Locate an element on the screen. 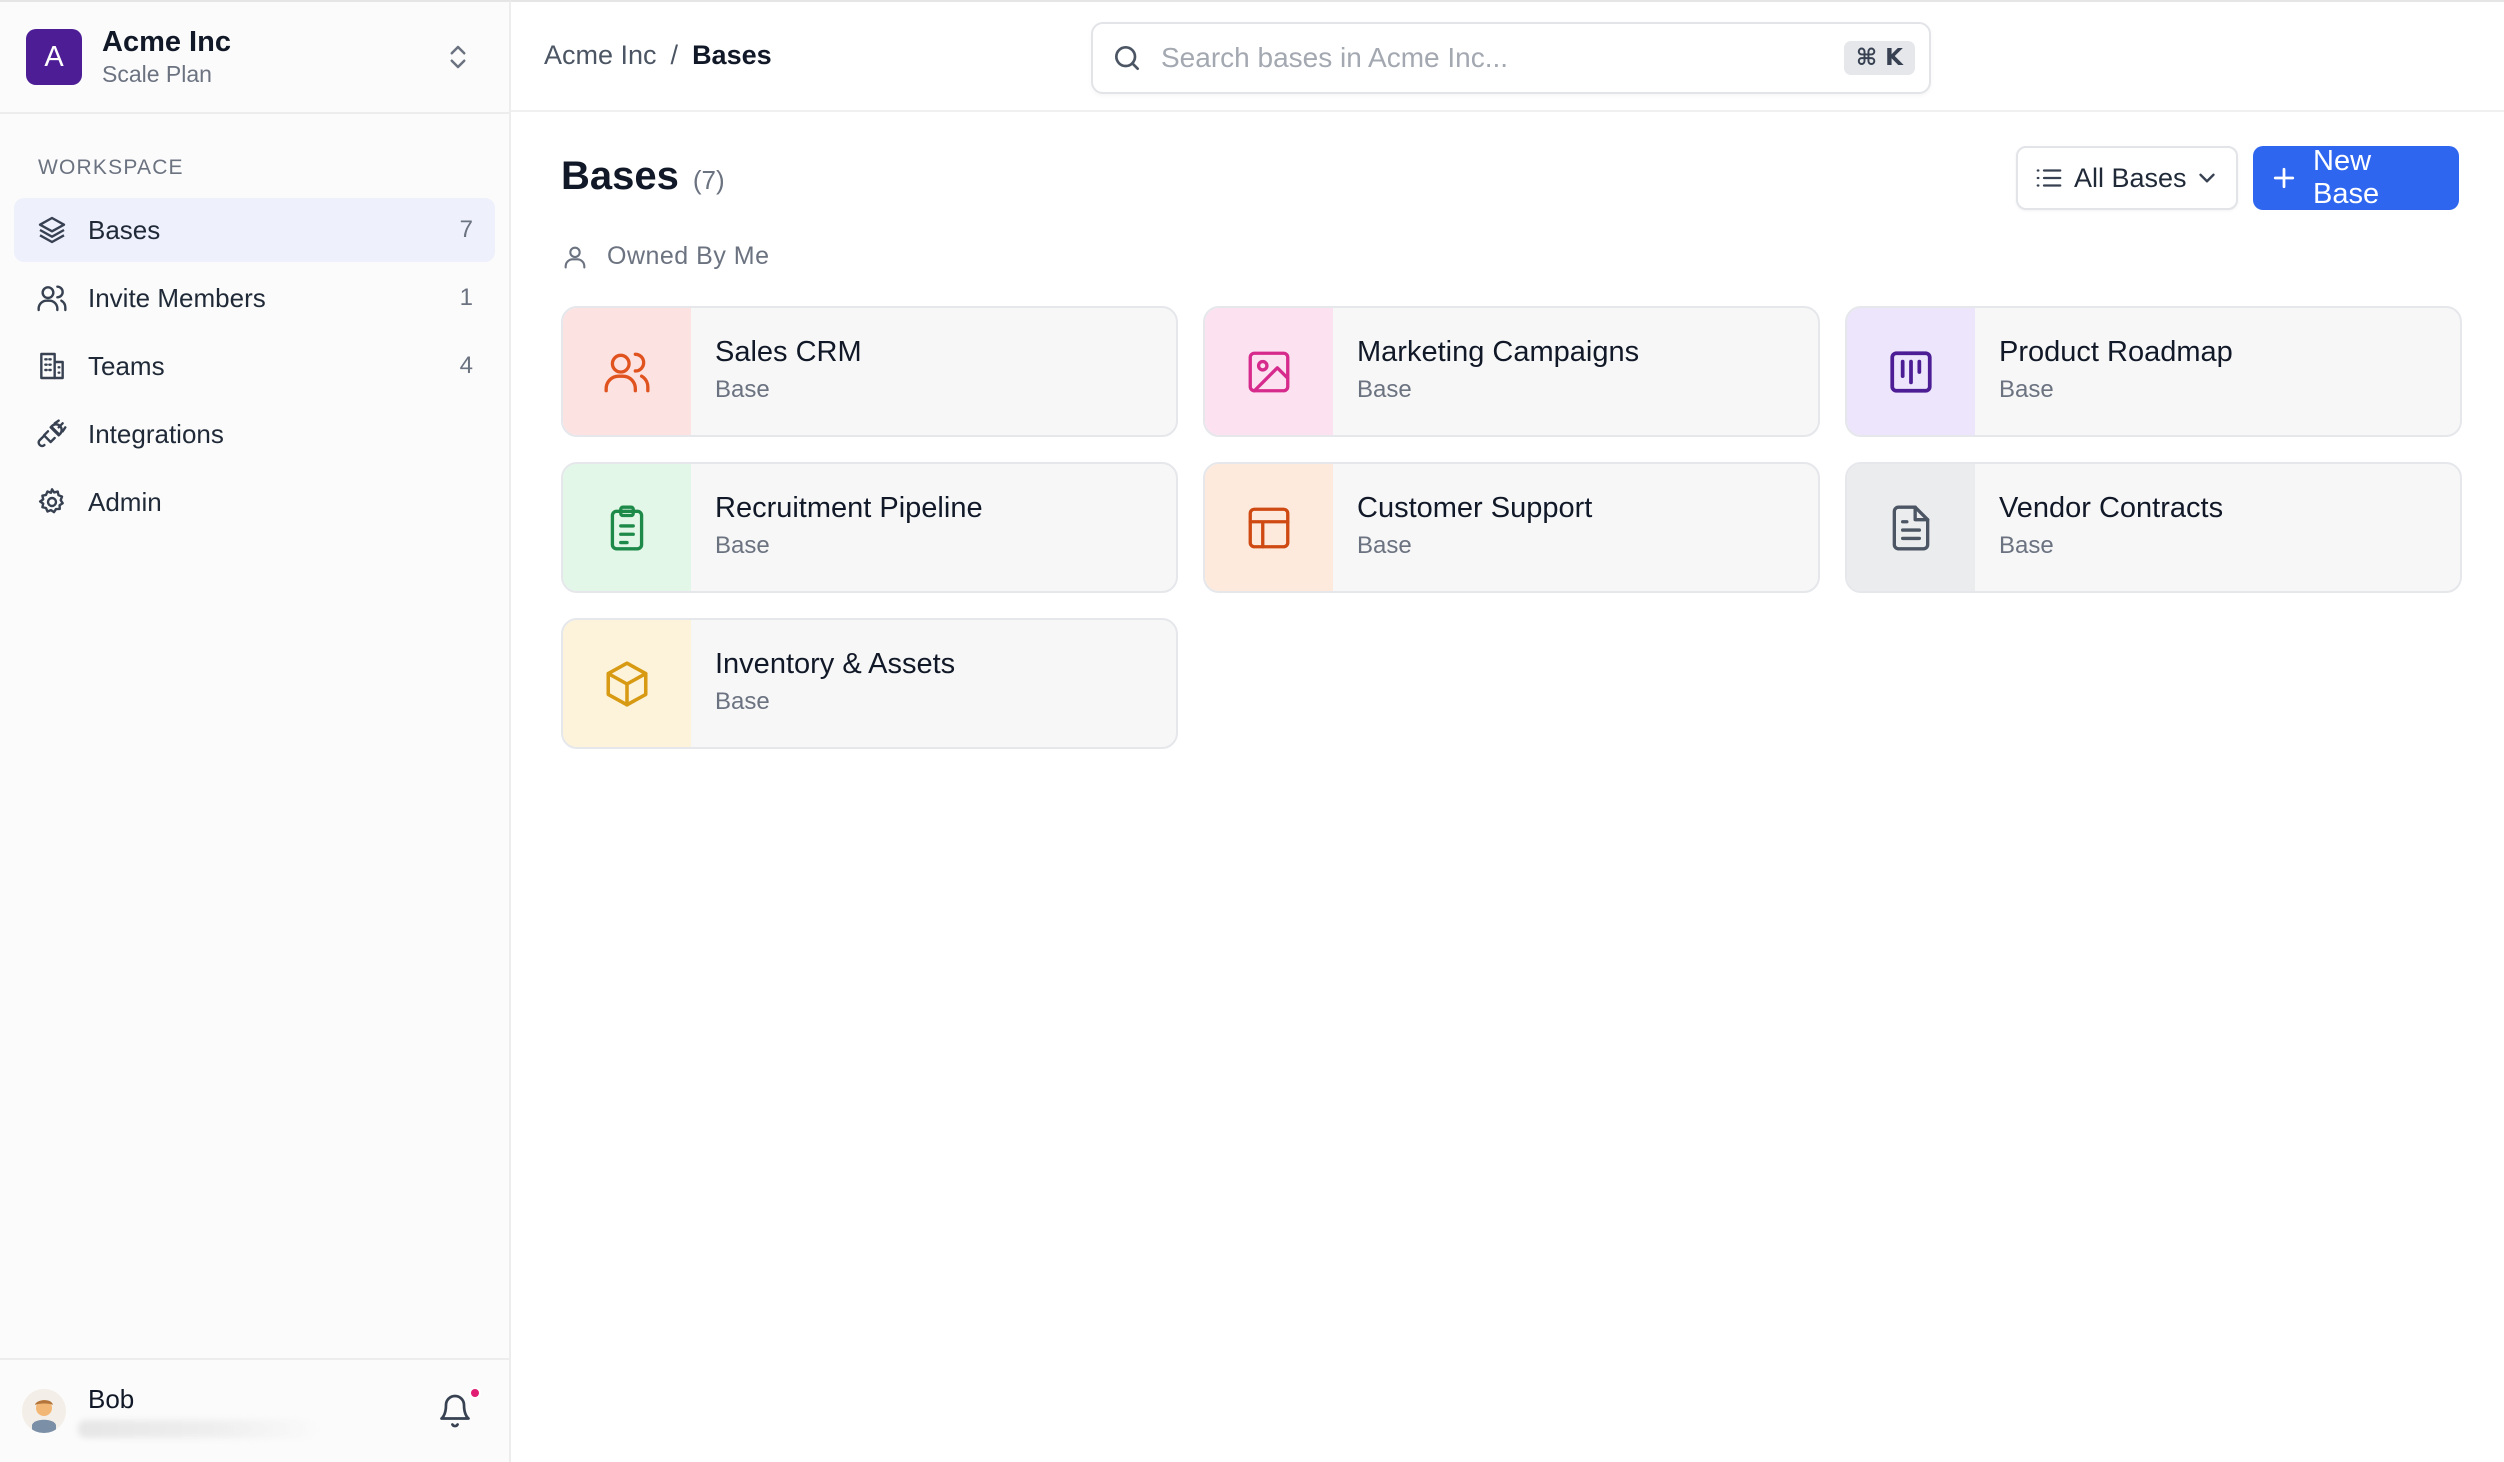 Image resolution: width=2504 pixels, height=1462 pixels. org-switcher: A Acme Inc Scale Plan is located at coordinates (254, 58).